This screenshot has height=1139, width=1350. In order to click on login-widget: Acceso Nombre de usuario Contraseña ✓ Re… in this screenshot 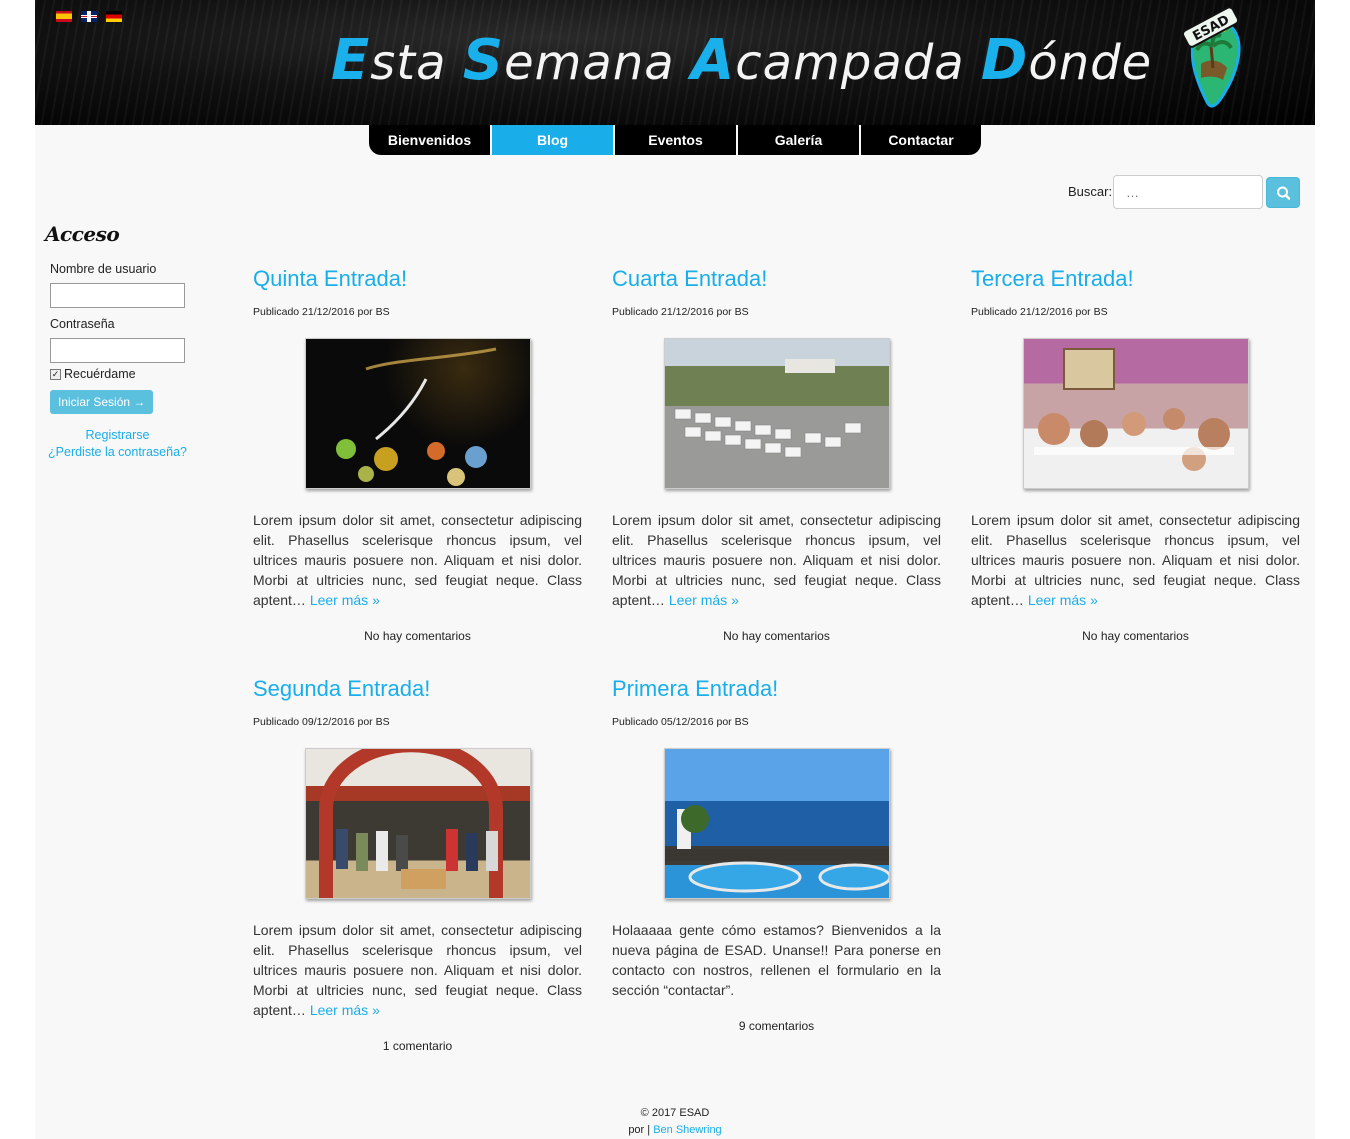, I will do `click(125, 340)`.